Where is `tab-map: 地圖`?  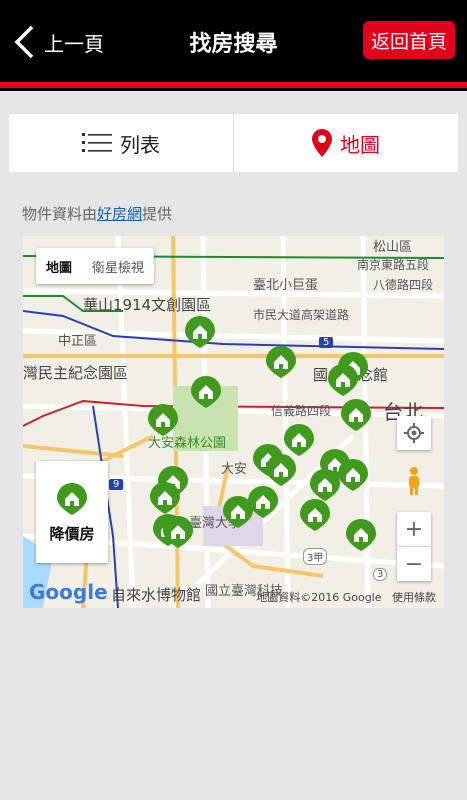
tab-map: 地圖 is located at coordinates (345, 143).